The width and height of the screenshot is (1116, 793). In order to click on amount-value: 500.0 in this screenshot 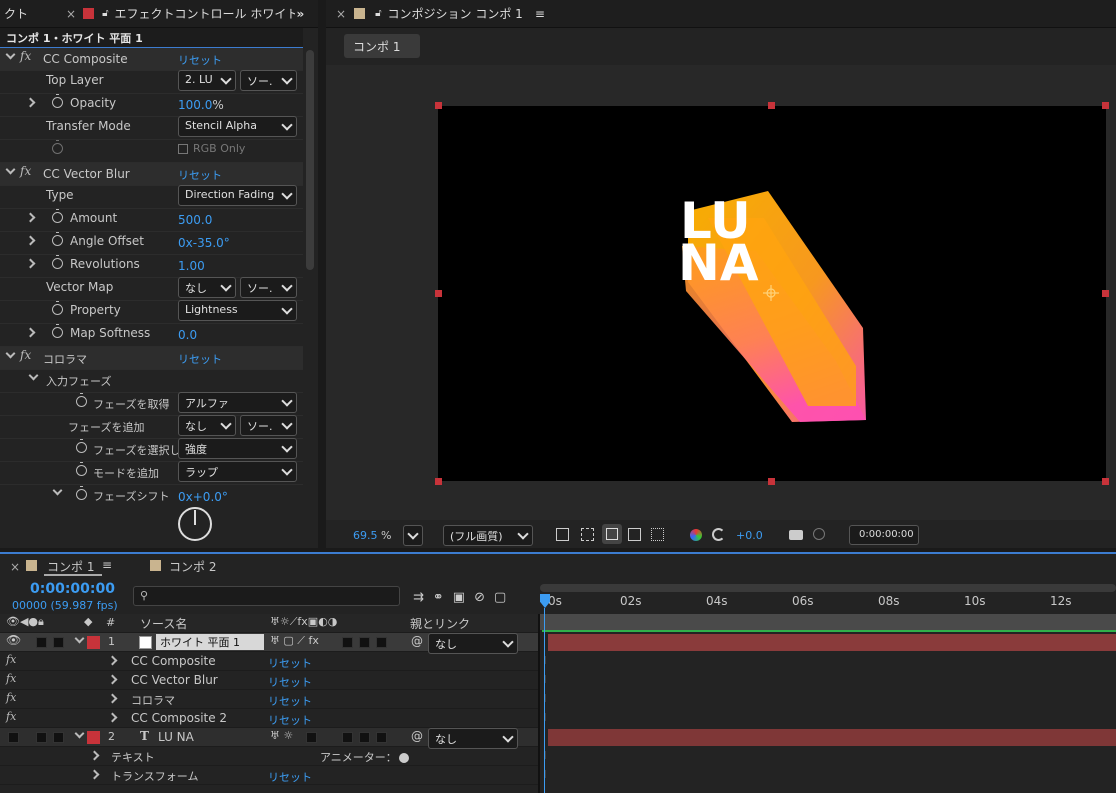, I will do `click(195, 220)`.